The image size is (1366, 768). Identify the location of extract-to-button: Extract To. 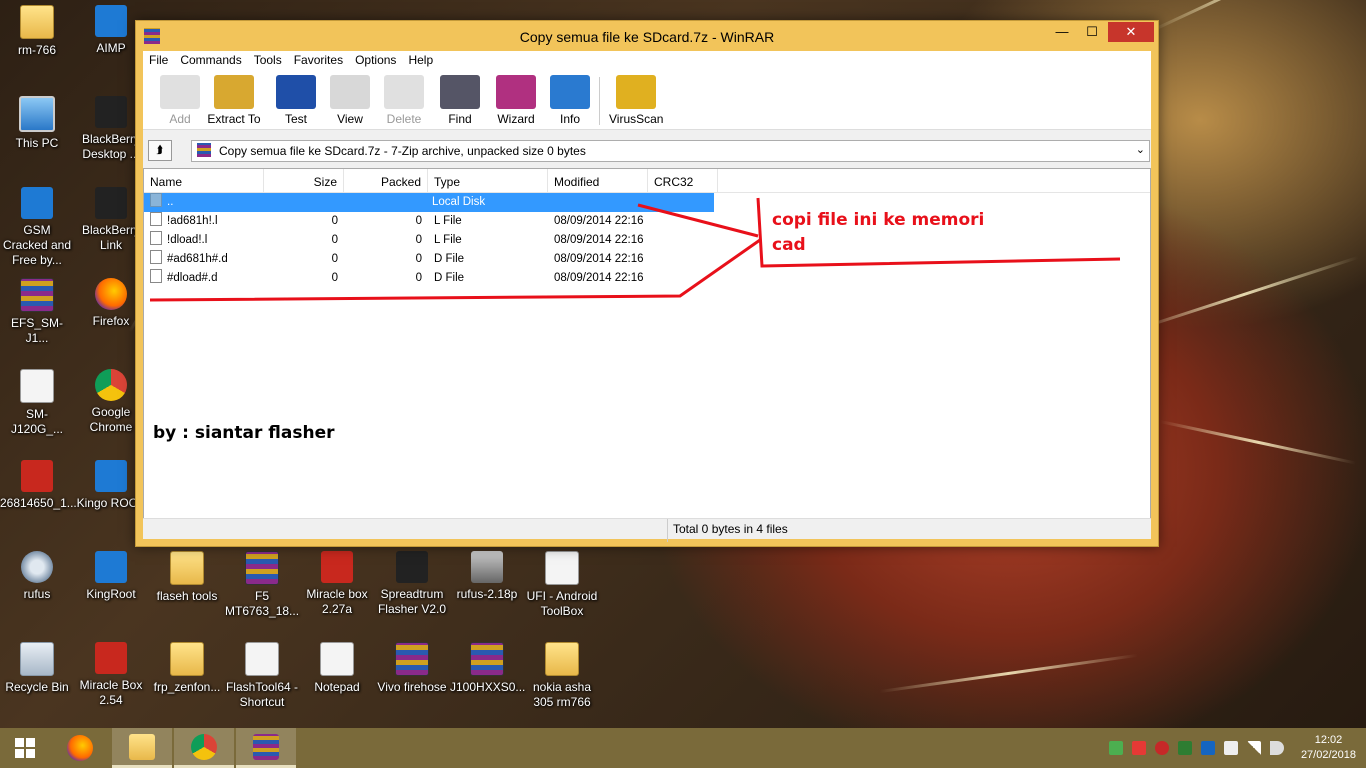
(234, 100).